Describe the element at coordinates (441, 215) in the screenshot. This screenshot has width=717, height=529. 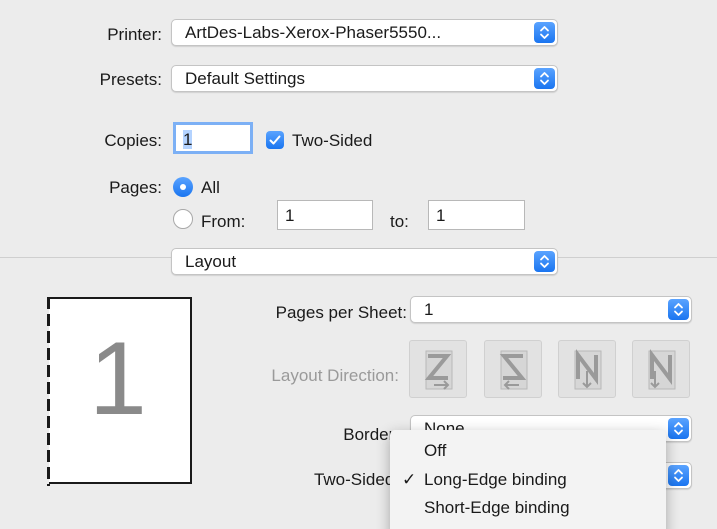
I see `pages-to-value: 1` at that location.